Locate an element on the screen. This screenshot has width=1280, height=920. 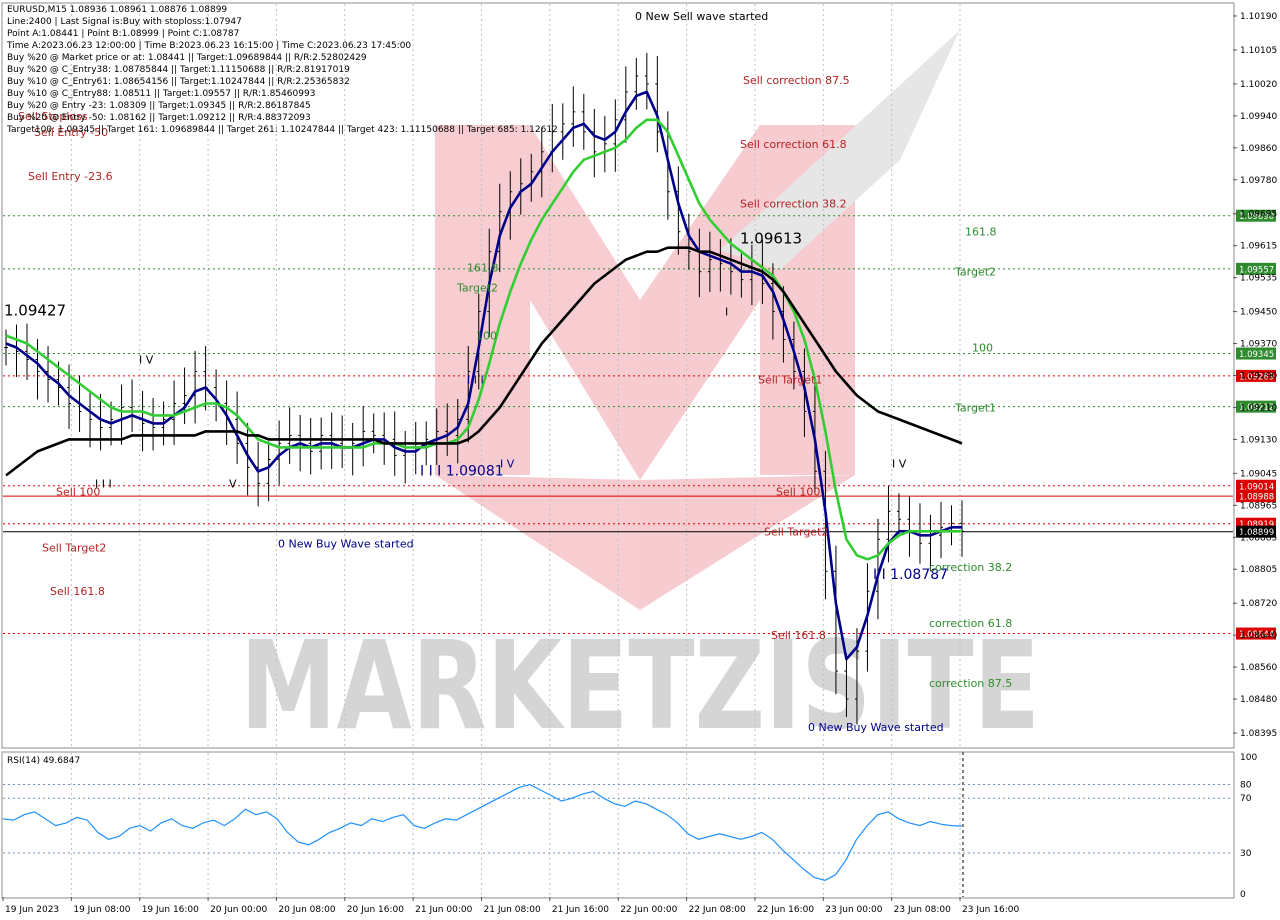
price-tick-label: 1.09940 is located at coordinates (1258, 117).